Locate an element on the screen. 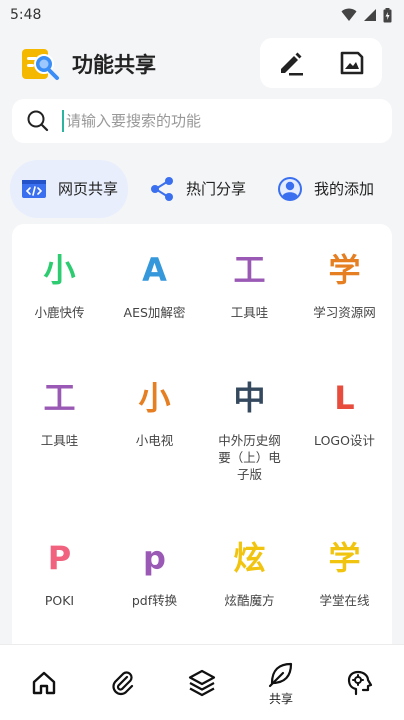 The image size is (404, 720). grid-item-label: POKI is located at coordinates (59, 600).